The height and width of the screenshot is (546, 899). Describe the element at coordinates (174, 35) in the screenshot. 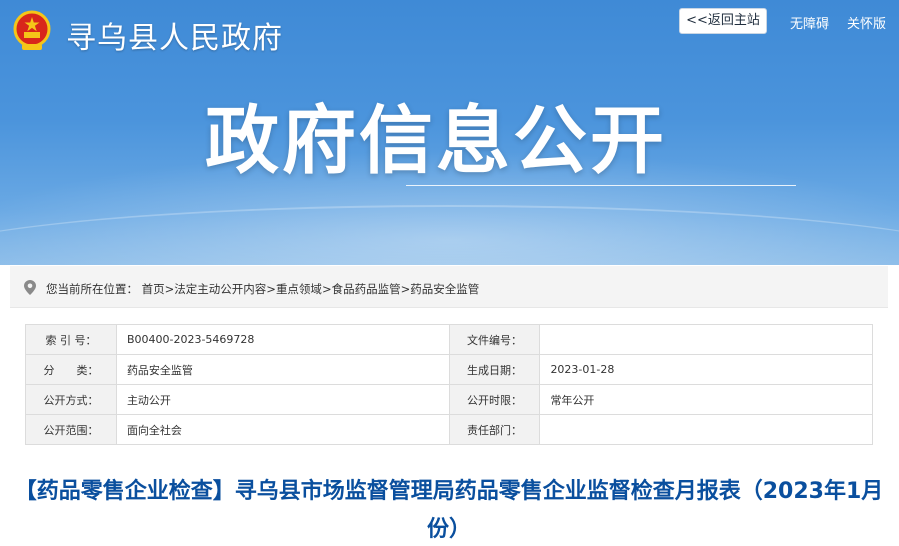

I see `site-title: 寻乌县人民政府` at that location.